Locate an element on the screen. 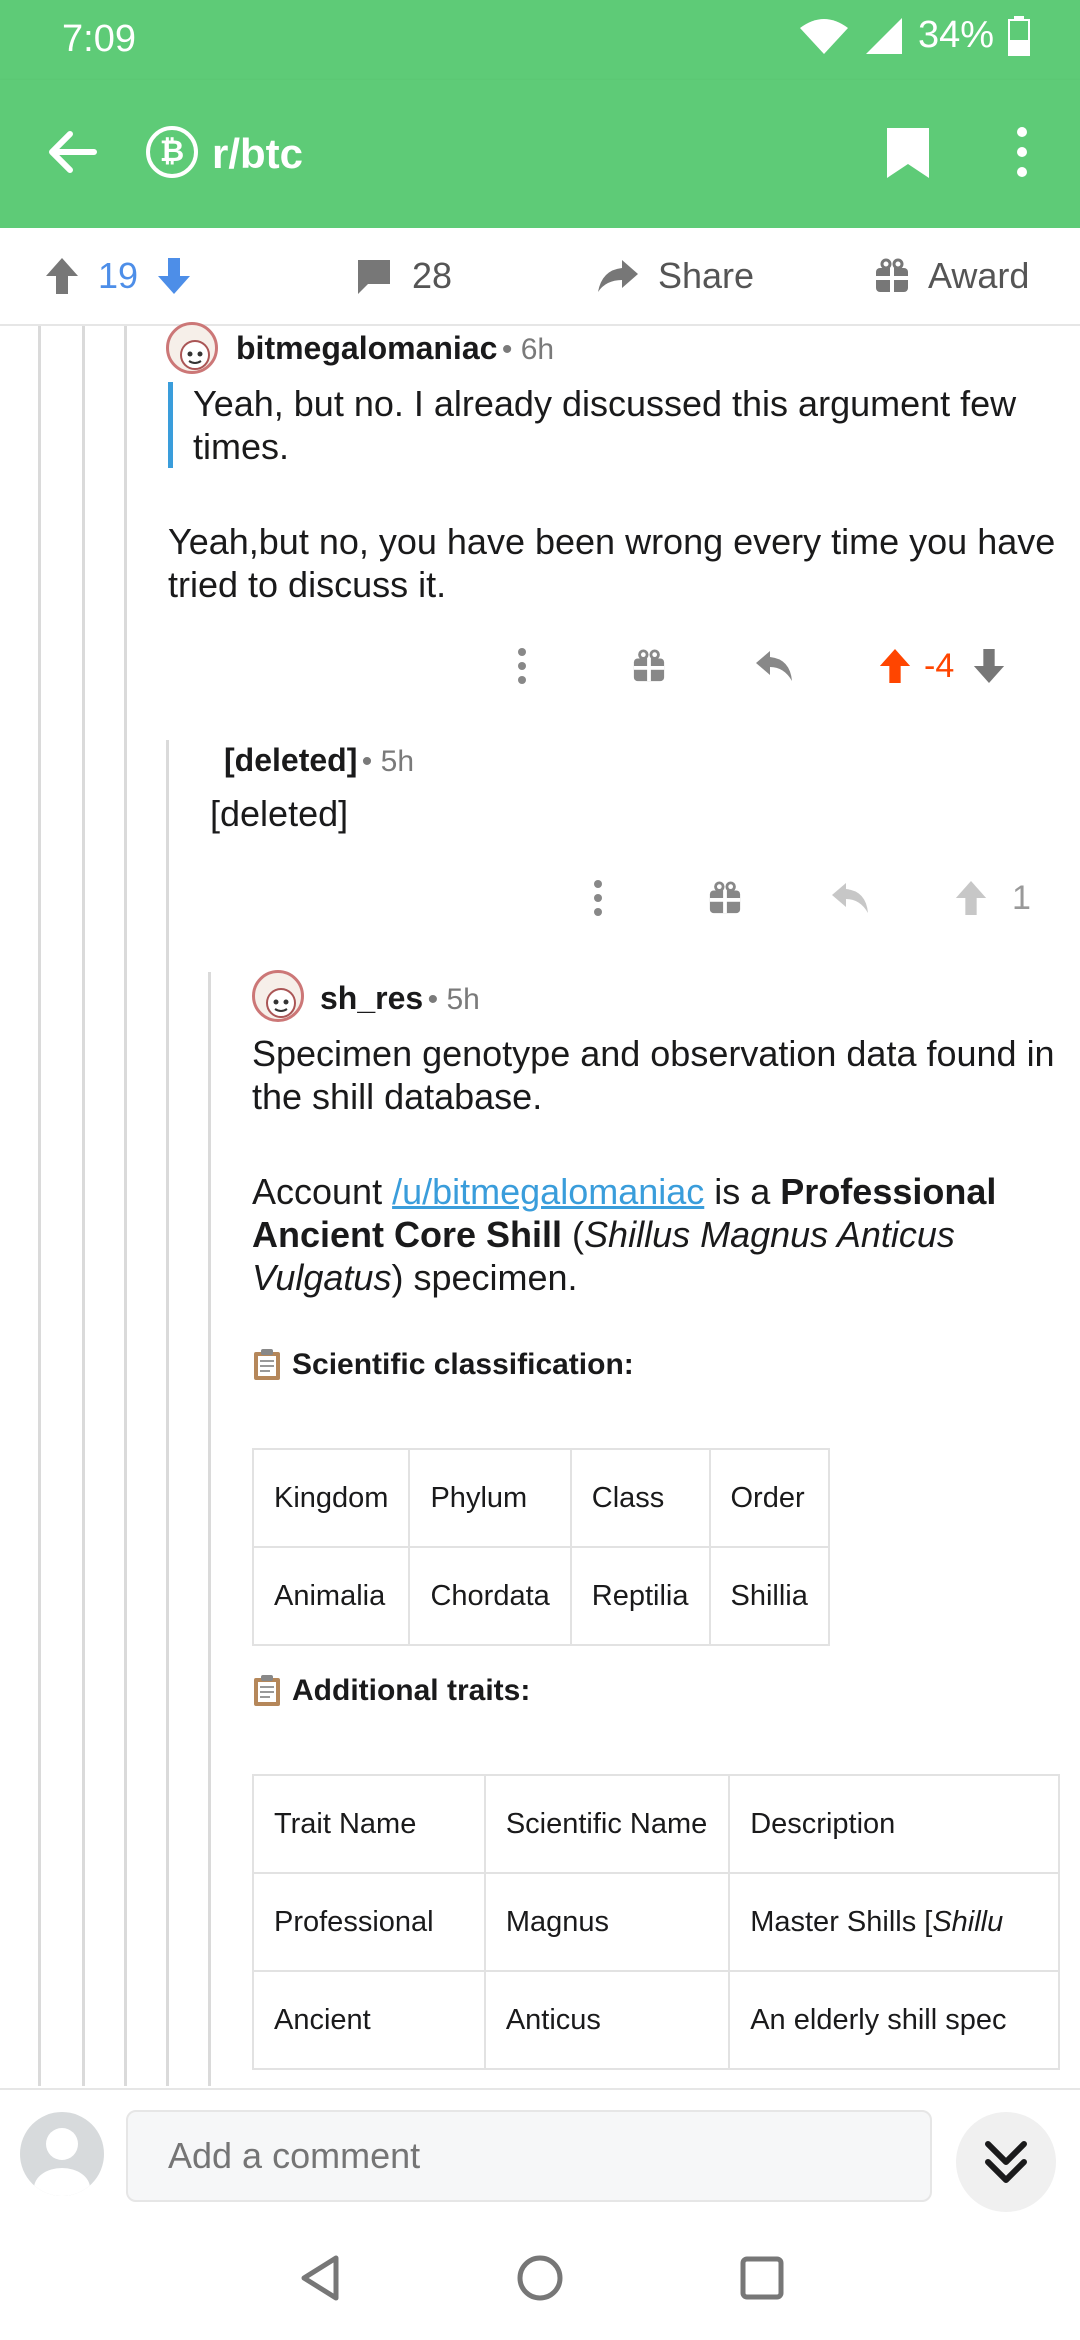  table-cell: Reptilia is located at coordinates (640, 1596).